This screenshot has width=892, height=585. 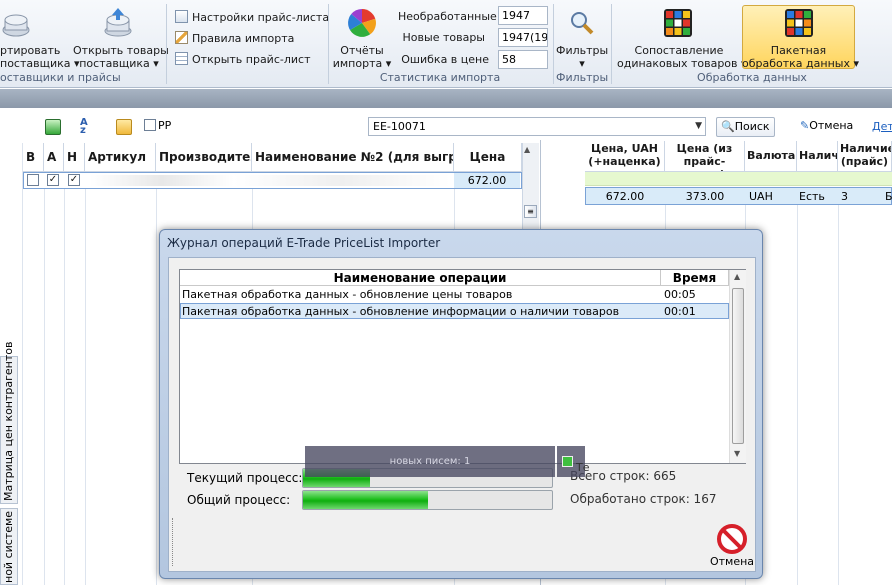 What do you see at coordinates (443, 37) in the screenshot?
I see `new-goods-label: Новые товары` at bounding box center [443, 37].